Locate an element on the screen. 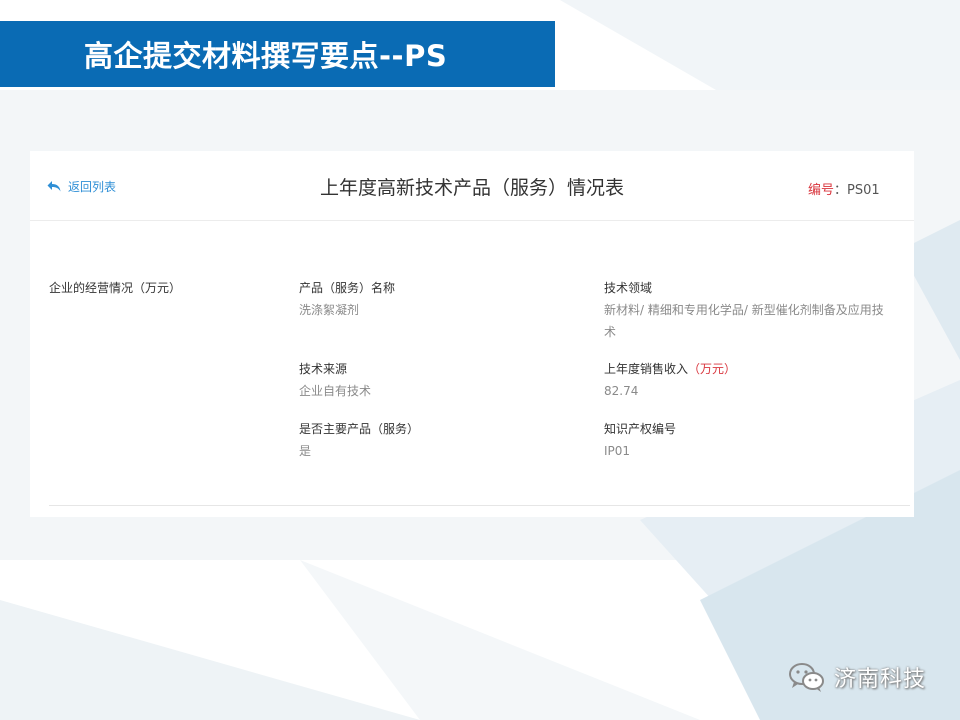  field-value: 企业自有技术 is located at coordinates (335, 391).